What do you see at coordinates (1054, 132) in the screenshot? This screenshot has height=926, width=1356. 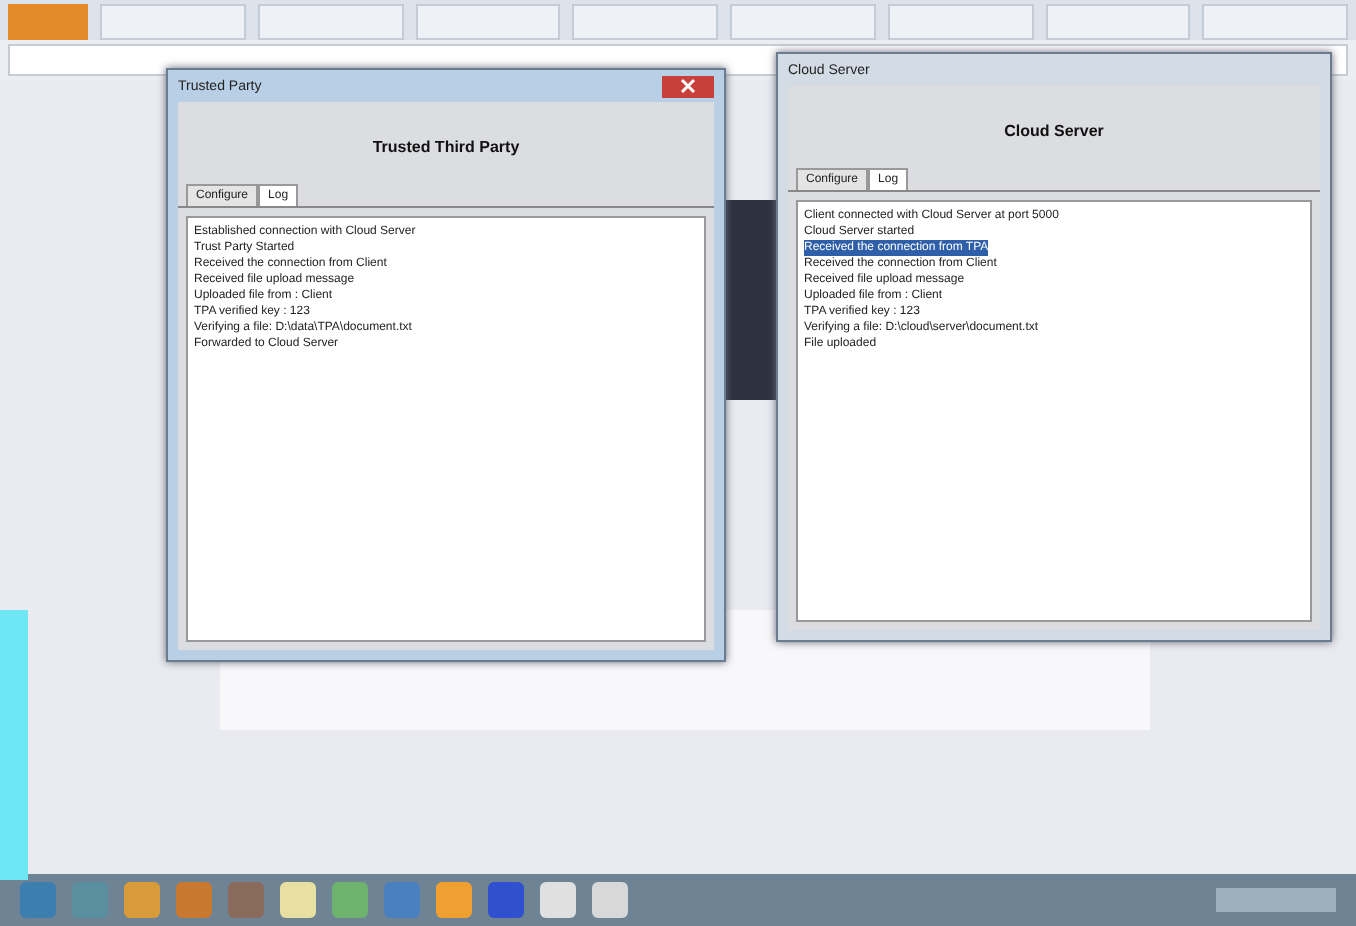 I see `window-heading: Cloud Server` at bounding box center [1054, 132].